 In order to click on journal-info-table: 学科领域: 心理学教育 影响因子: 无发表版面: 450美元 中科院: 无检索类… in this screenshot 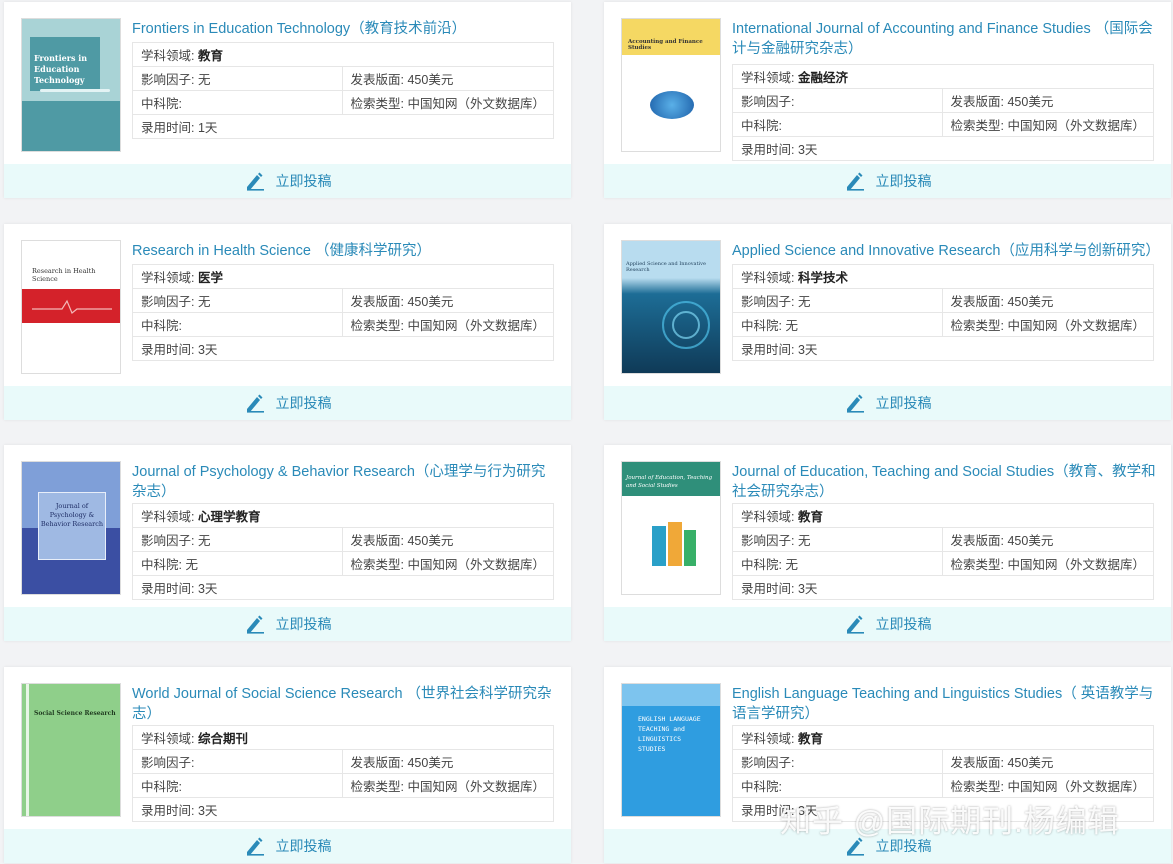, I will do `click(343, 551)`.